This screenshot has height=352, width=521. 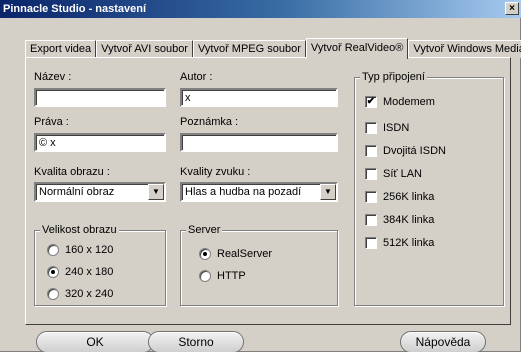 What do you see at coordinates (260, 9) in the screenshot?
I see `title-bar: Pinnacle Studio - nastavení ×` at bounding box center [260, 9].